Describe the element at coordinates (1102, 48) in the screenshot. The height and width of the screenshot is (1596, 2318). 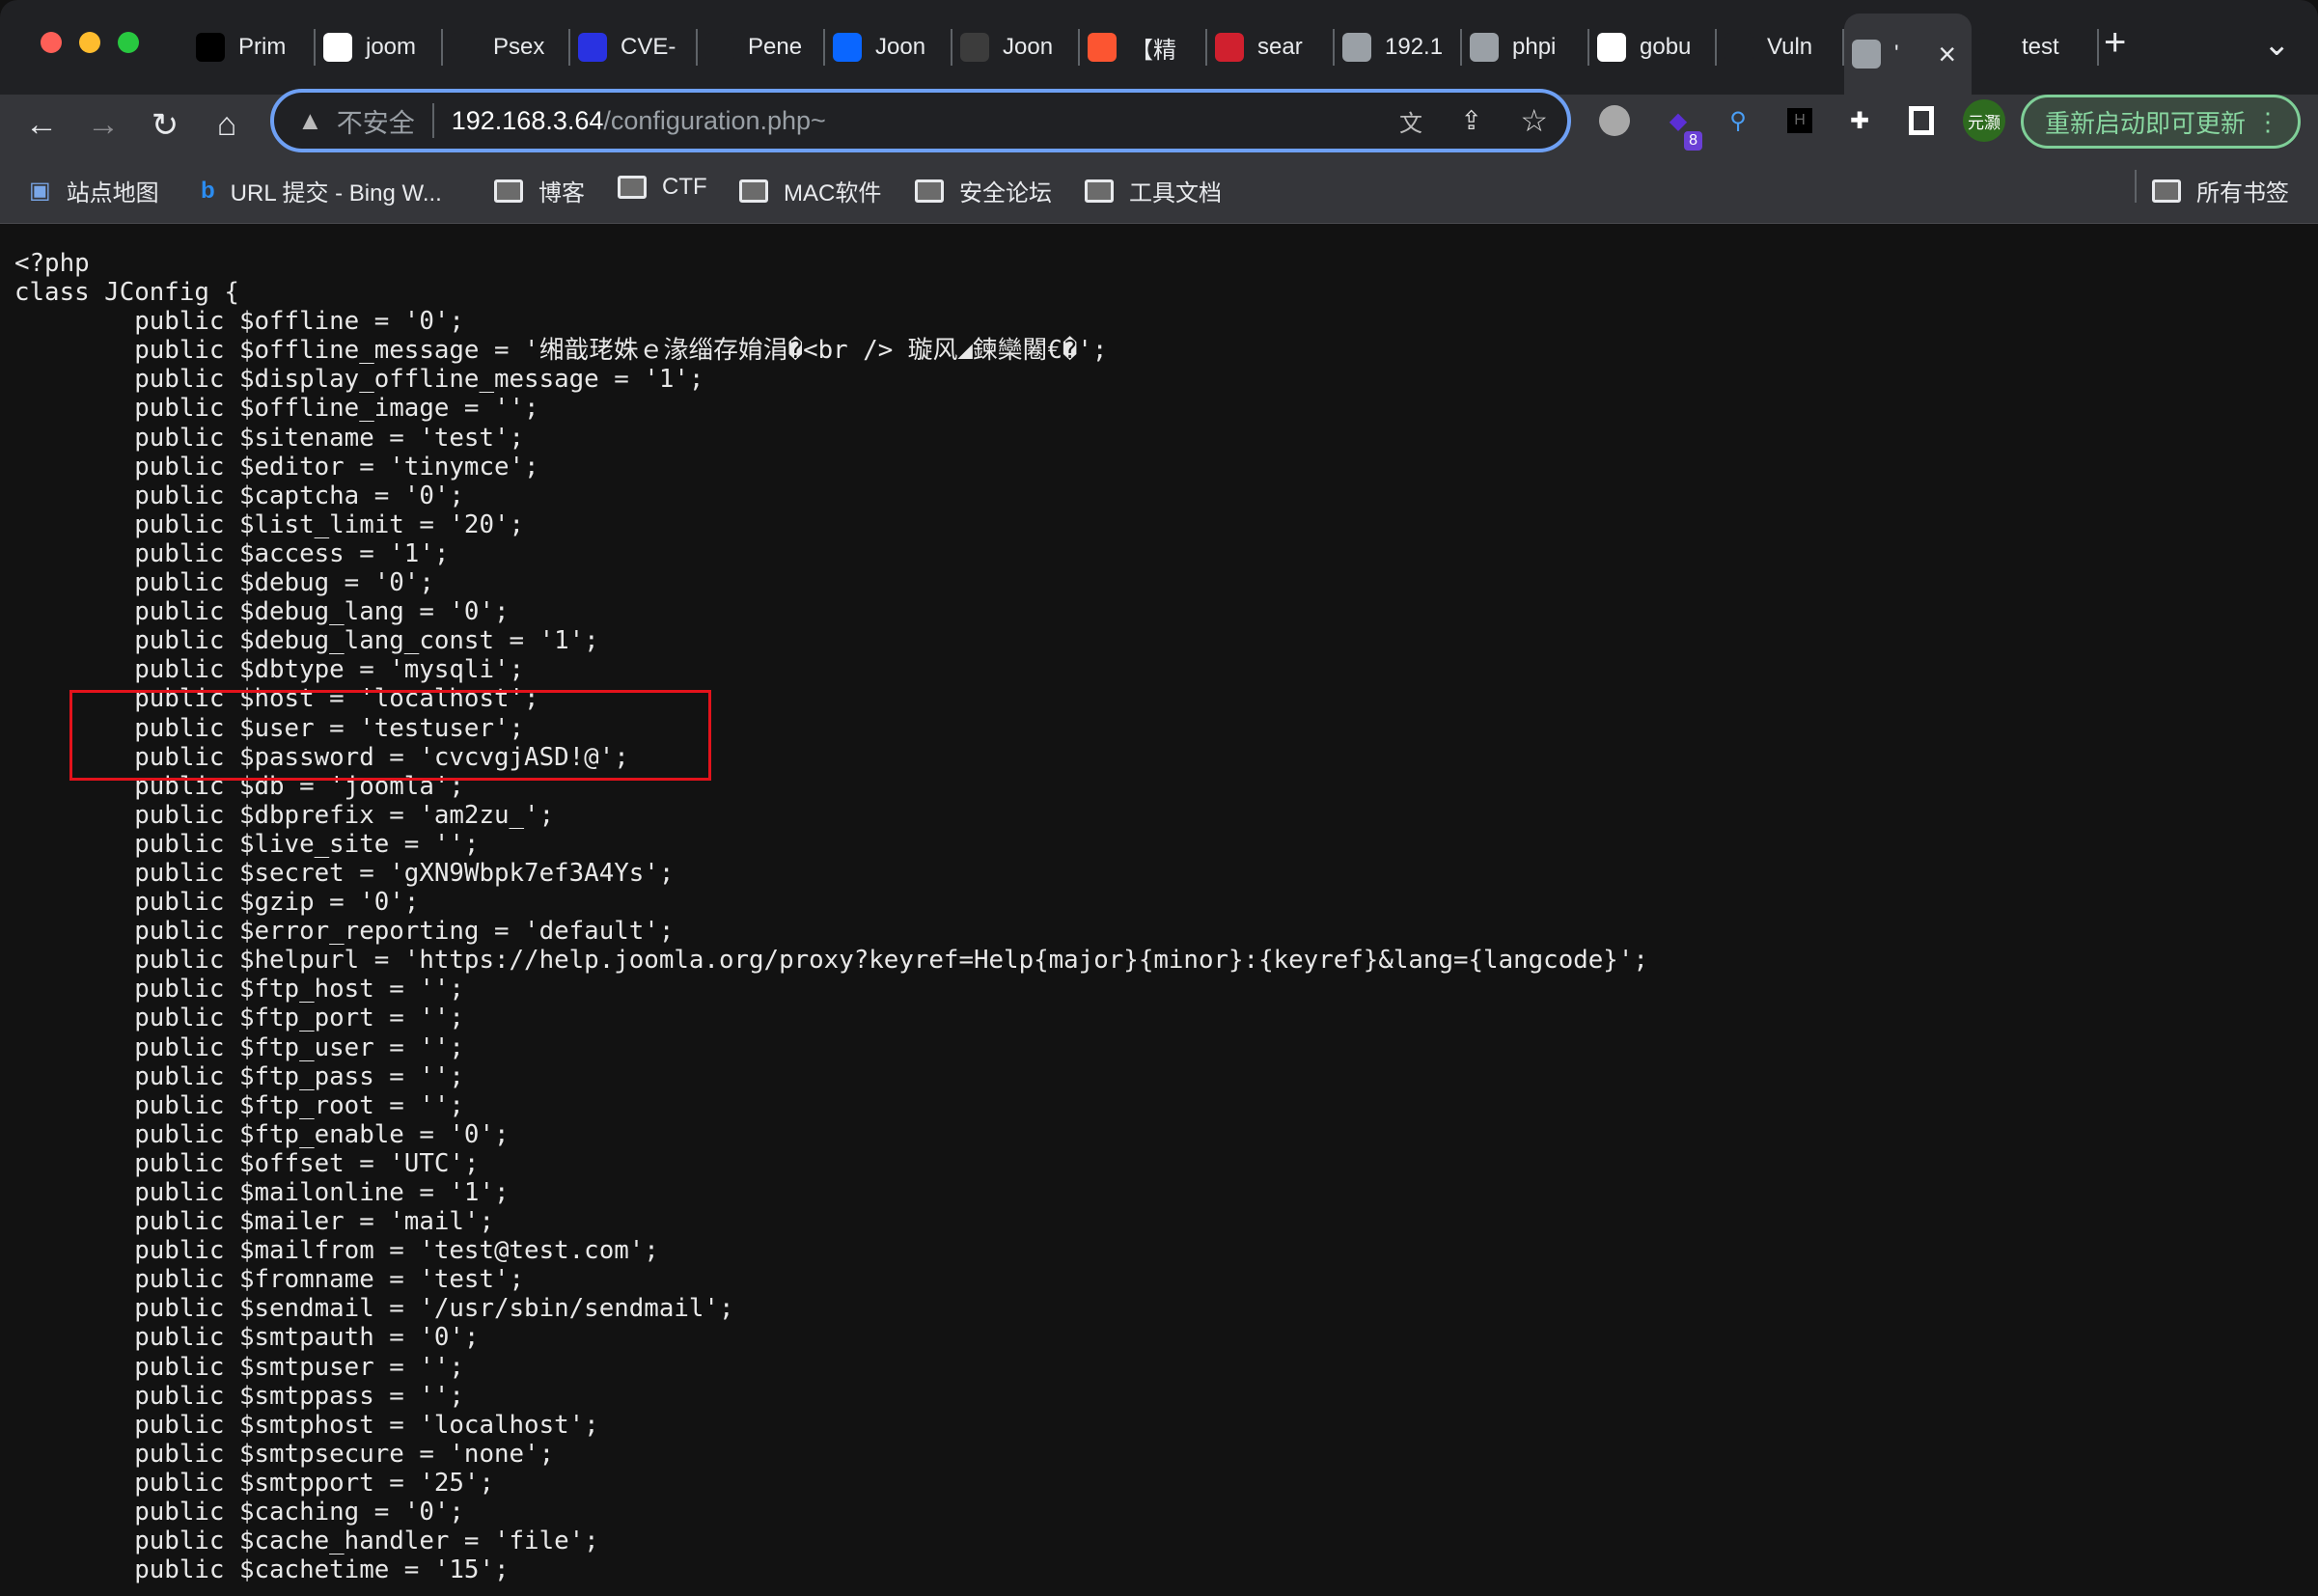
I see `csdn-icon` at that location.